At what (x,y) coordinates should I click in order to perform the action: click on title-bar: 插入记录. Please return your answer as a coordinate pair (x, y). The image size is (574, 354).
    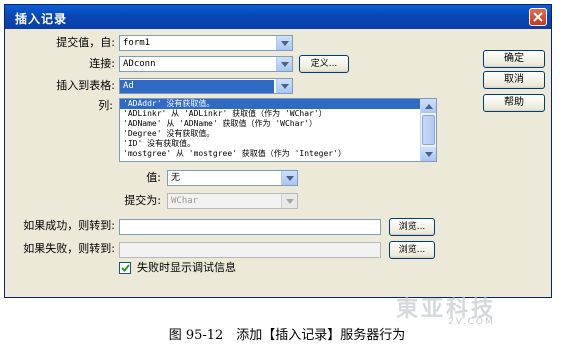
    Looking at the image, I should click on (278, 17).